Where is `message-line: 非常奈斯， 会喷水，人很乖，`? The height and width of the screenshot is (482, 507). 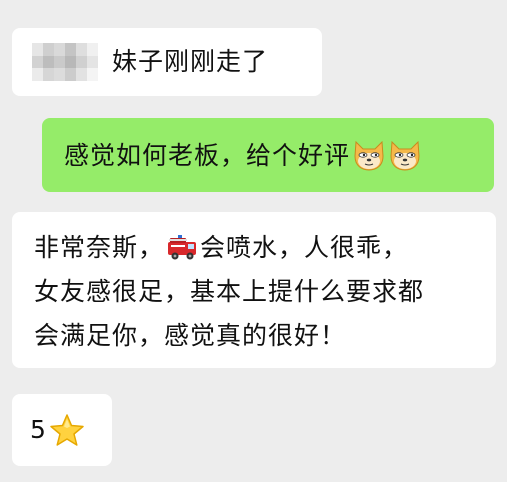
message-line: 非常奈斯， 会喷水，人很乖， is located at coordinates (260, 248).